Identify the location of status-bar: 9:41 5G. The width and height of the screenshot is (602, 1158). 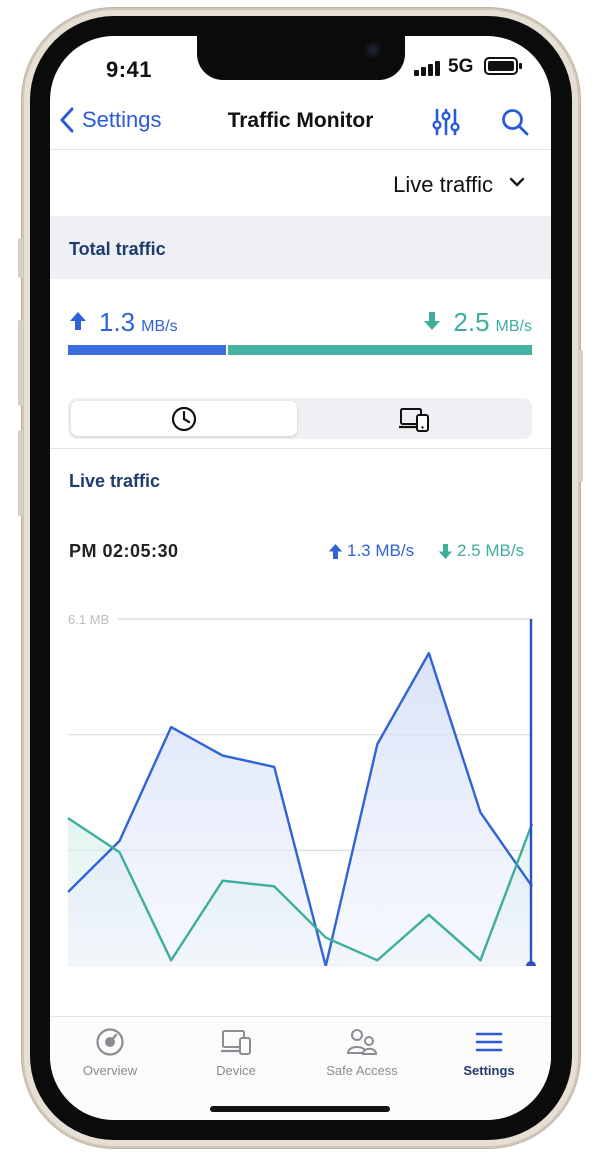
(300, 65).